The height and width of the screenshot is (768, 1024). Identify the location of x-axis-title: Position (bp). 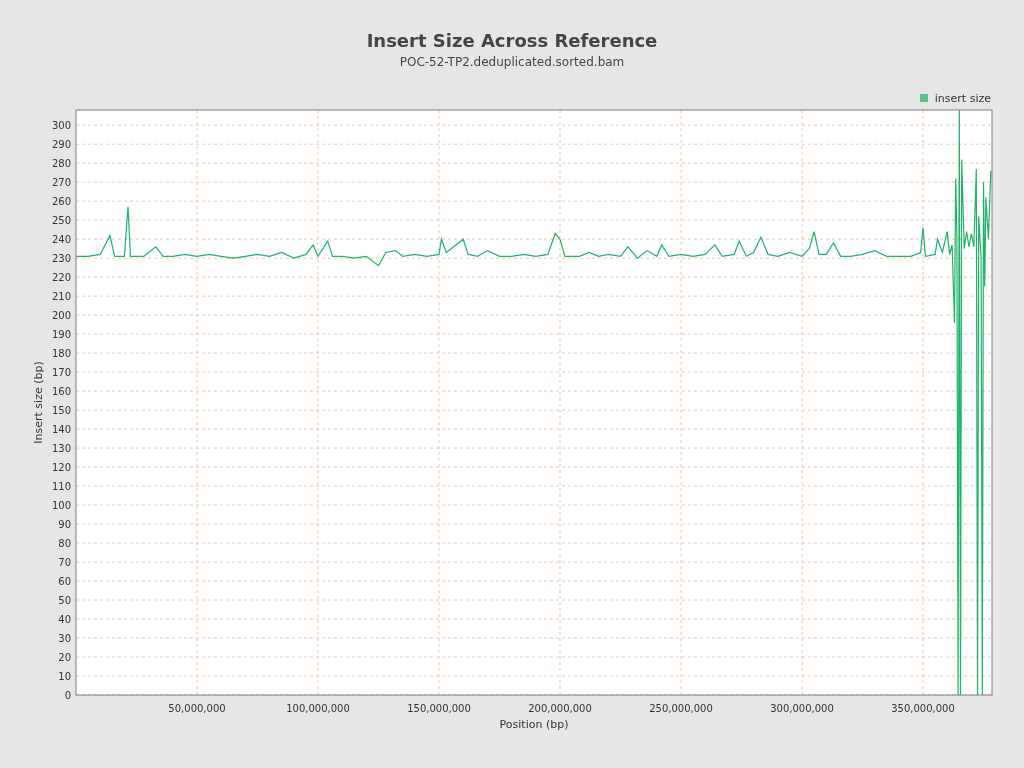
(534, 724).